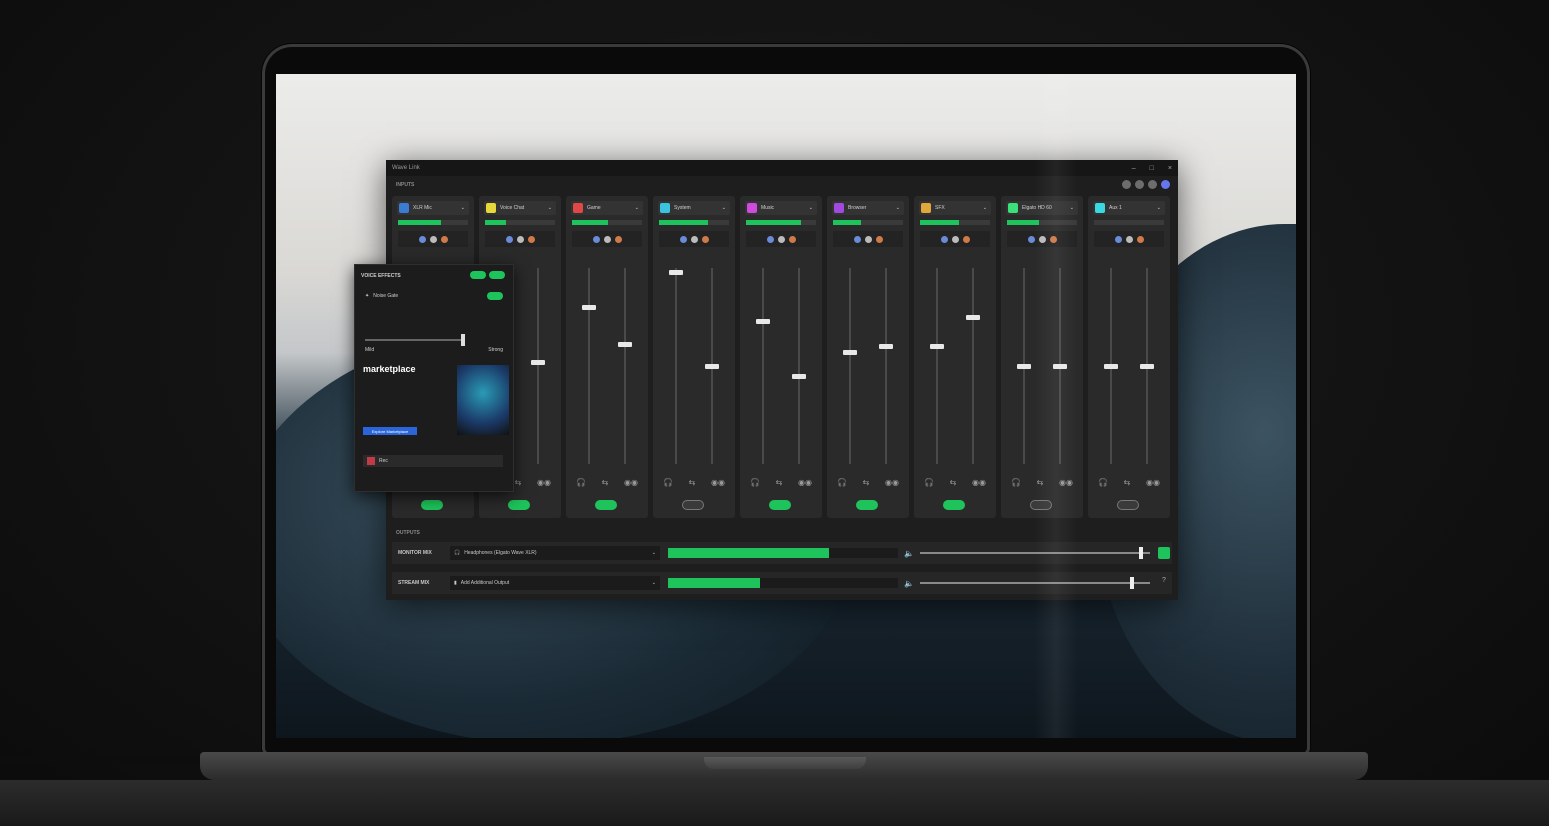 This screenshot has height=826, width=1549. Describe the element at coordinates (1164, 583) in the screenshot. I see `help-icon: ?` at that location.